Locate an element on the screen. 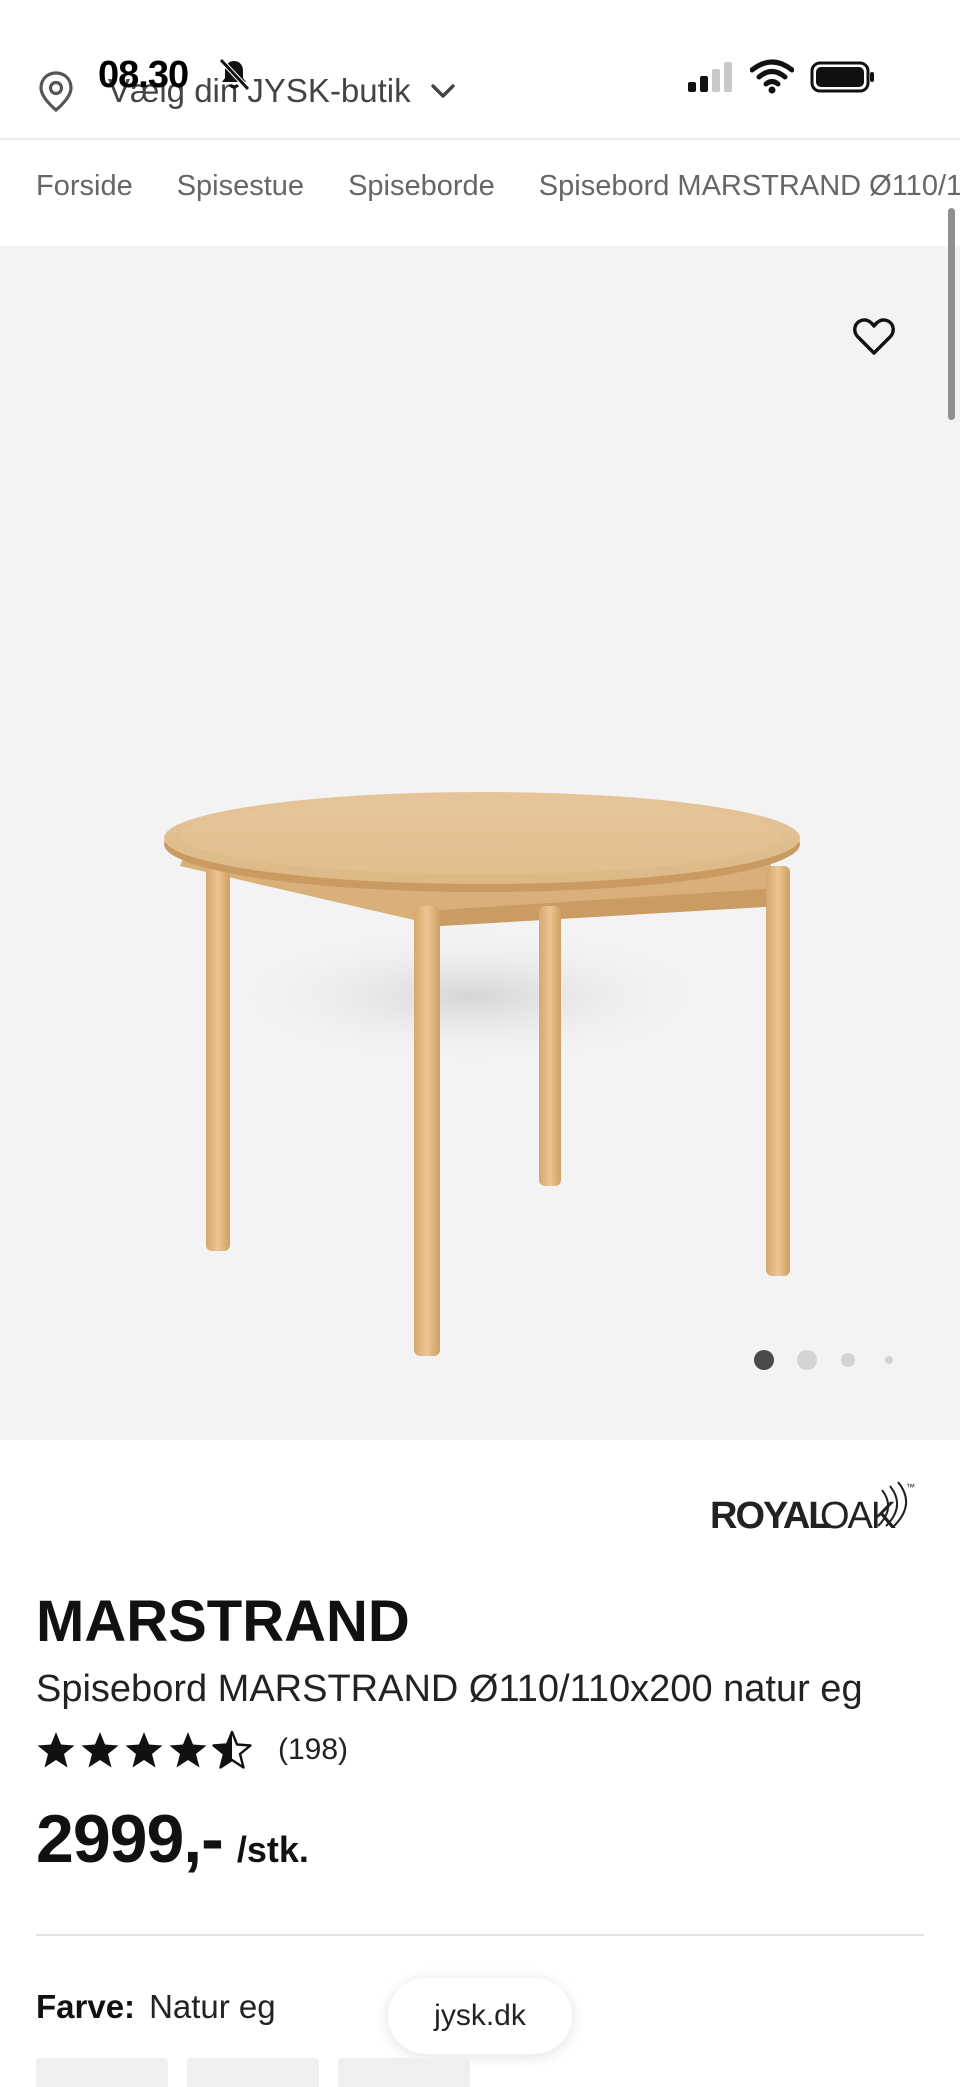  color-selector: Farve: Natur eg is located at coordinates (156, 2007).